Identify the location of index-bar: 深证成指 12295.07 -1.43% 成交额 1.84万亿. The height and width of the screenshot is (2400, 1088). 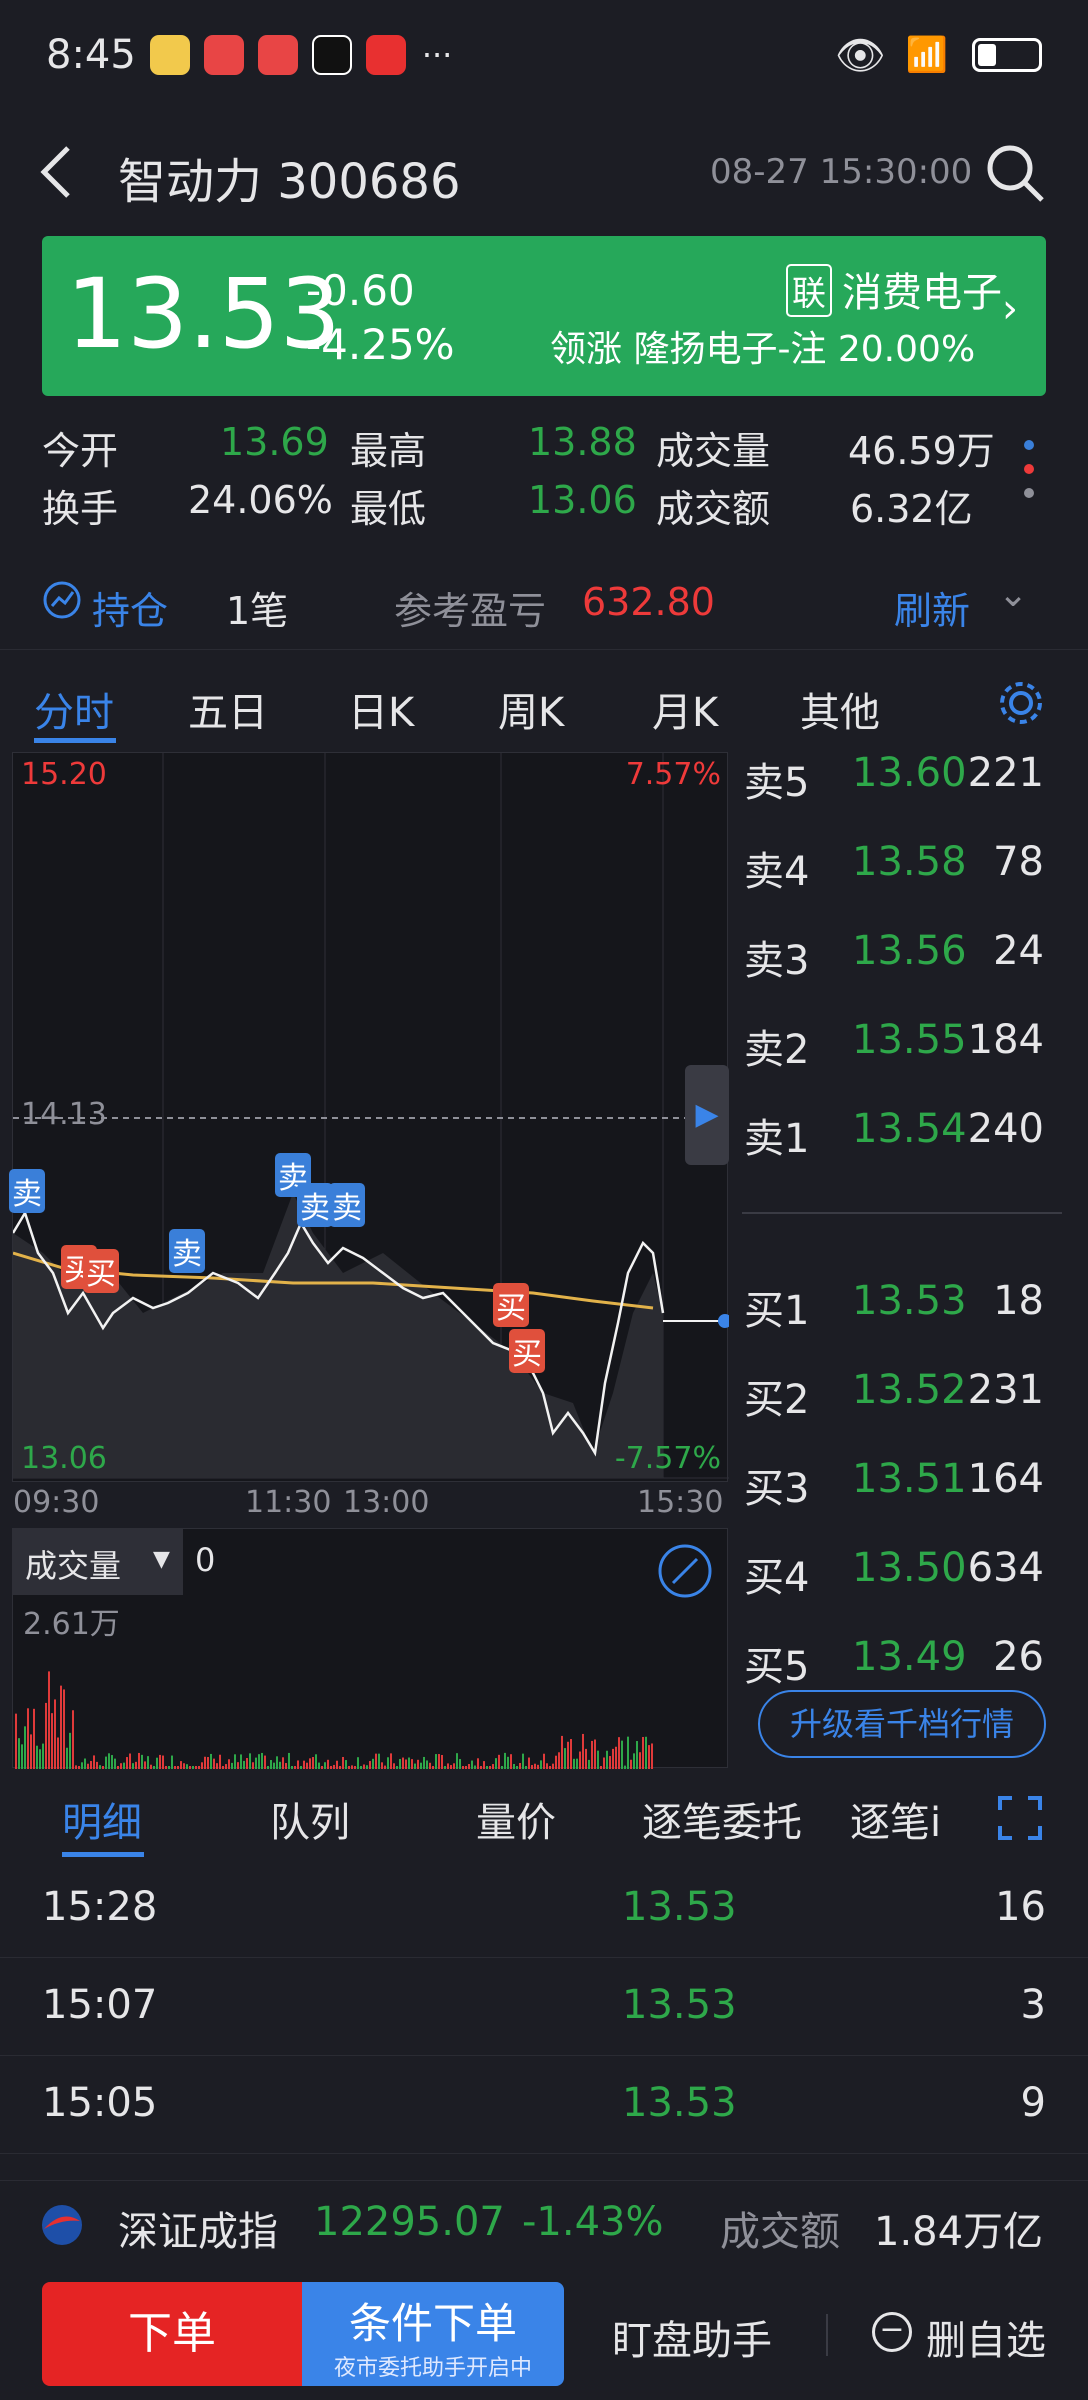
(544, 2224).